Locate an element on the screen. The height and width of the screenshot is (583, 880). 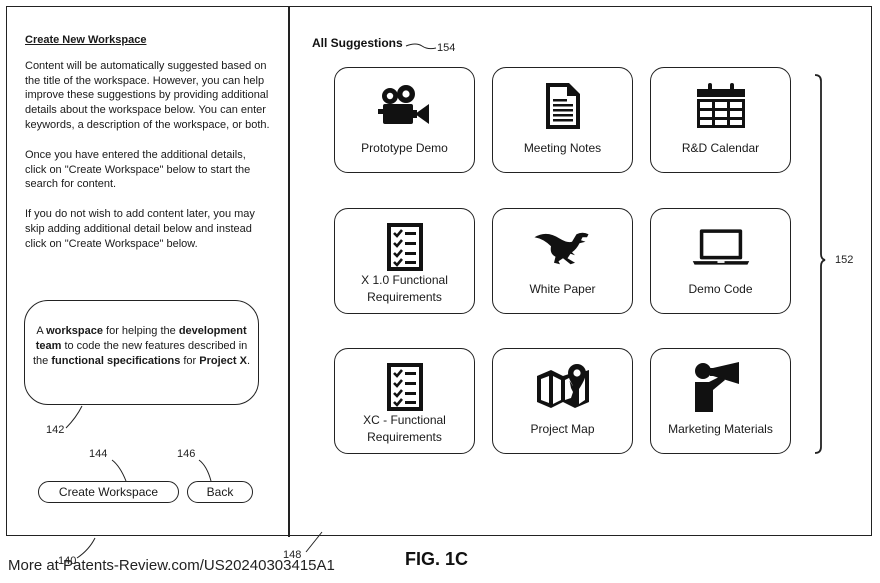
suggestion-card-label: Prototype Demo is located at coordinates (404, 147).